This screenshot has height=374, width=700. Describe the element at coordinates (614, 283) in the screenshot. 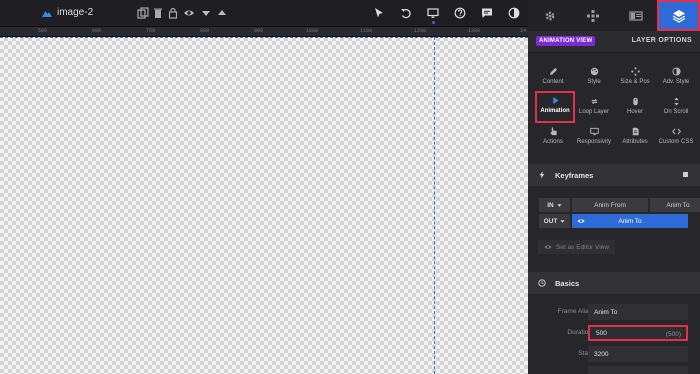

I see `basics-section-header: Basics` at that location.